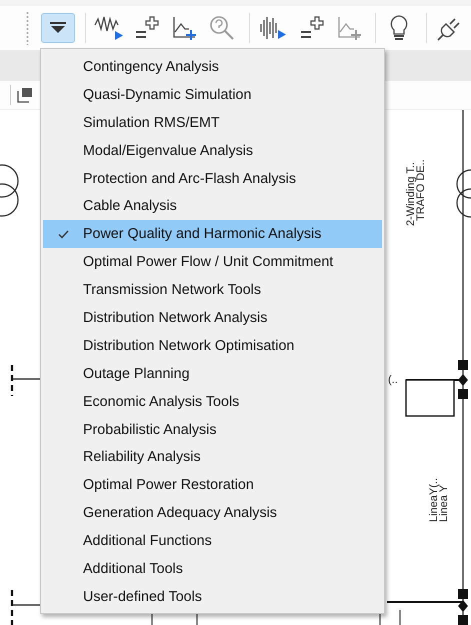  I want to click on menu-item: Probabilistic Analysis, so click(212, 430).